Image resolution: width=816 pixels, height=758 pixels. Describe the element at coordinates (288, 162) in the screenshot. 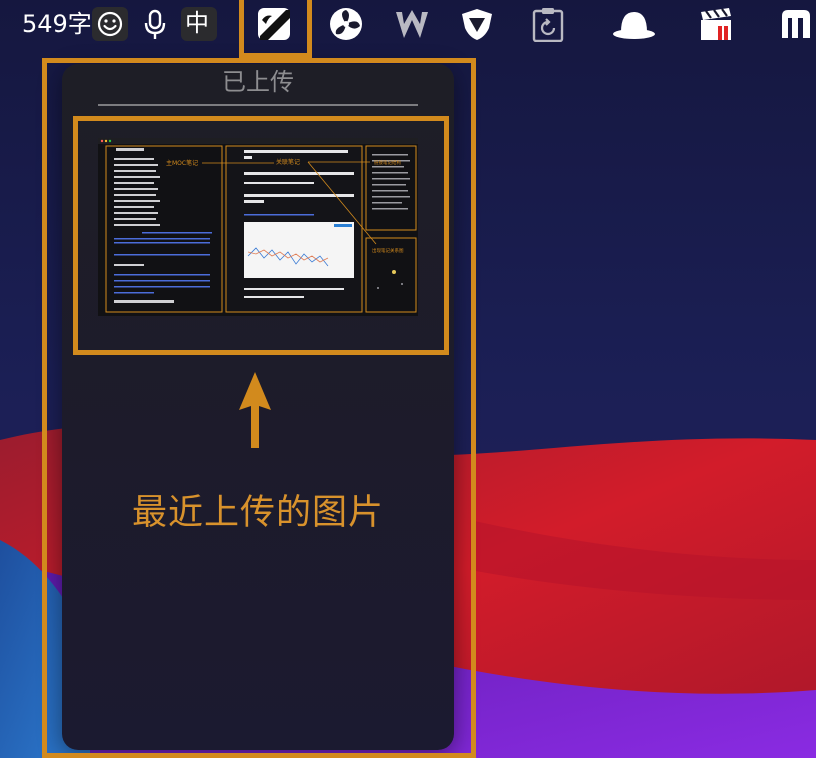

I see `label-related: 关联笔记` at that location.